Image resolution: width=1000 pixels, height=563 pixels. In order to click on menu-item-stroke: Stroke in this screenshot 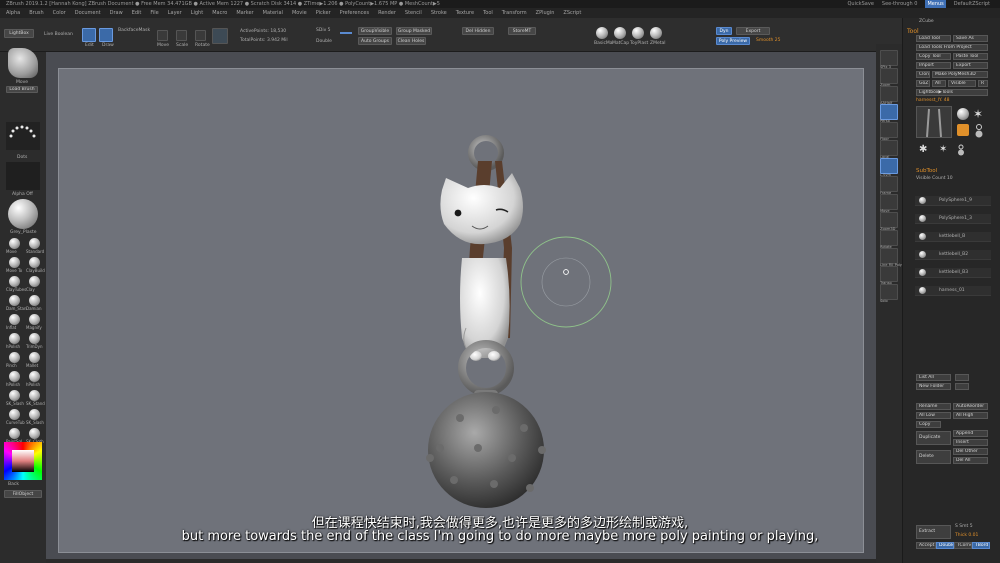, I will do `click(439, 13)`.